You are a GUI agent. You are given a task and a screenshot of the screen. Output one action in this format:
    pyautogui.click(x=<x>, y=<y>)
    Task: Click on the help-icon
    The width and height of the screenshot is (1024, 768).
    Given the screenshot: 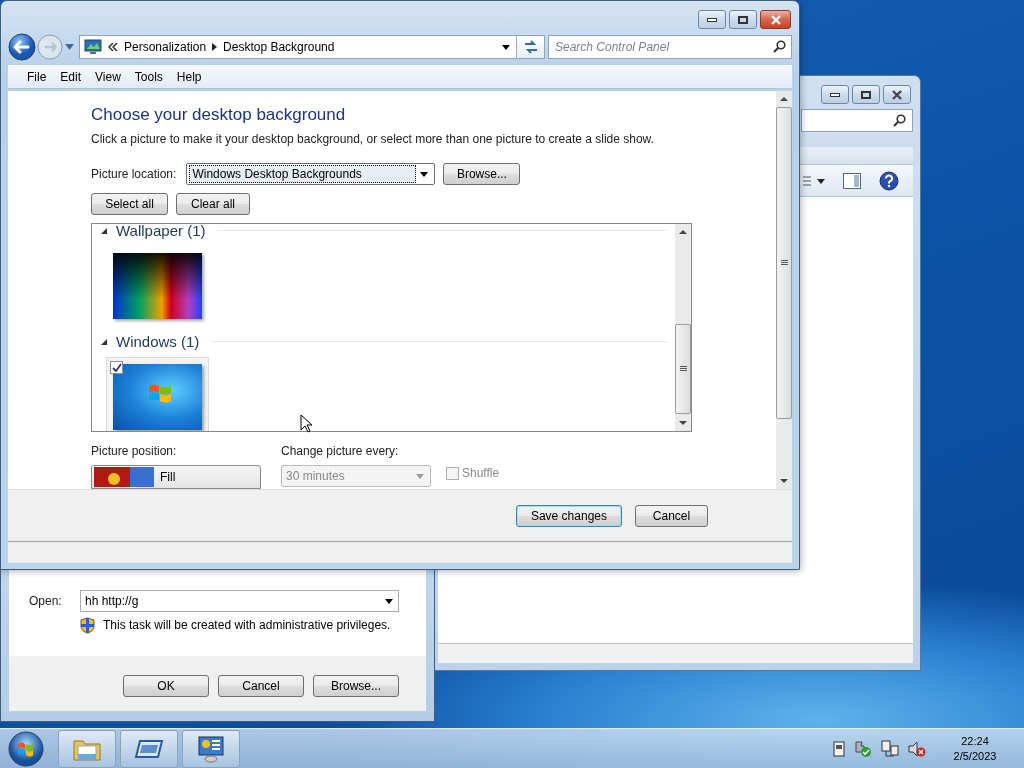 What is the action you would take?
    pyautogui.click(x=889, y=180)
    